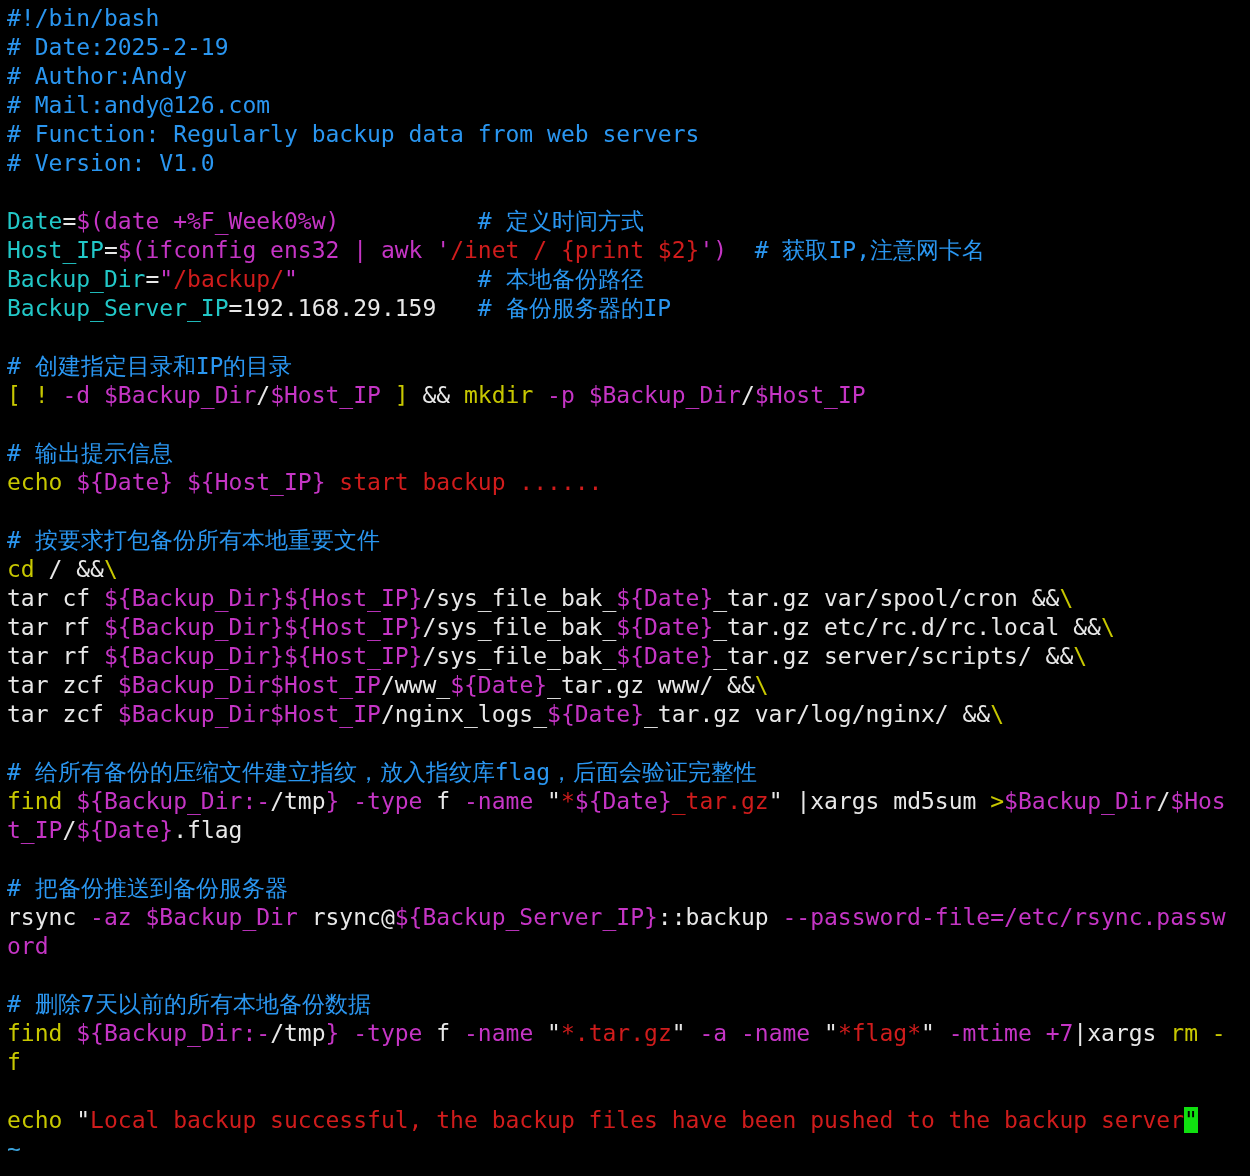 Image resolution: width=1250 pixels, height=1176 pixels. I want to click on code-line: #!/bin/bash, so click(83, 18).